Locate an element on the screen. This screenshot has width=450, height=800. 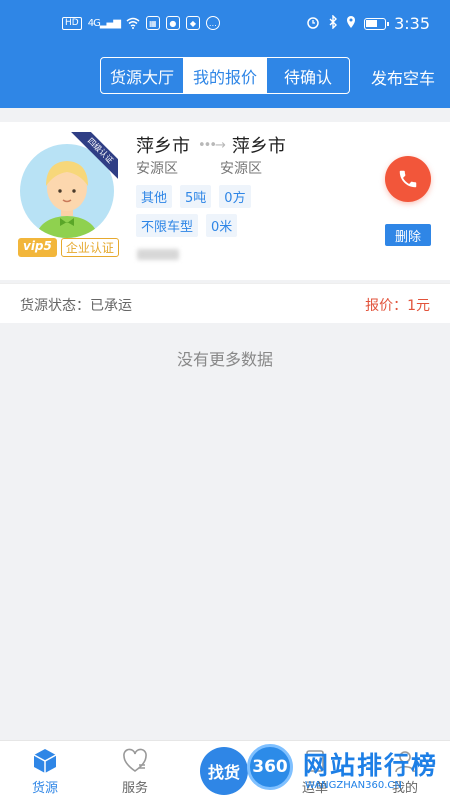
watermark-badge: 360 is located at coordinates (270, 767).